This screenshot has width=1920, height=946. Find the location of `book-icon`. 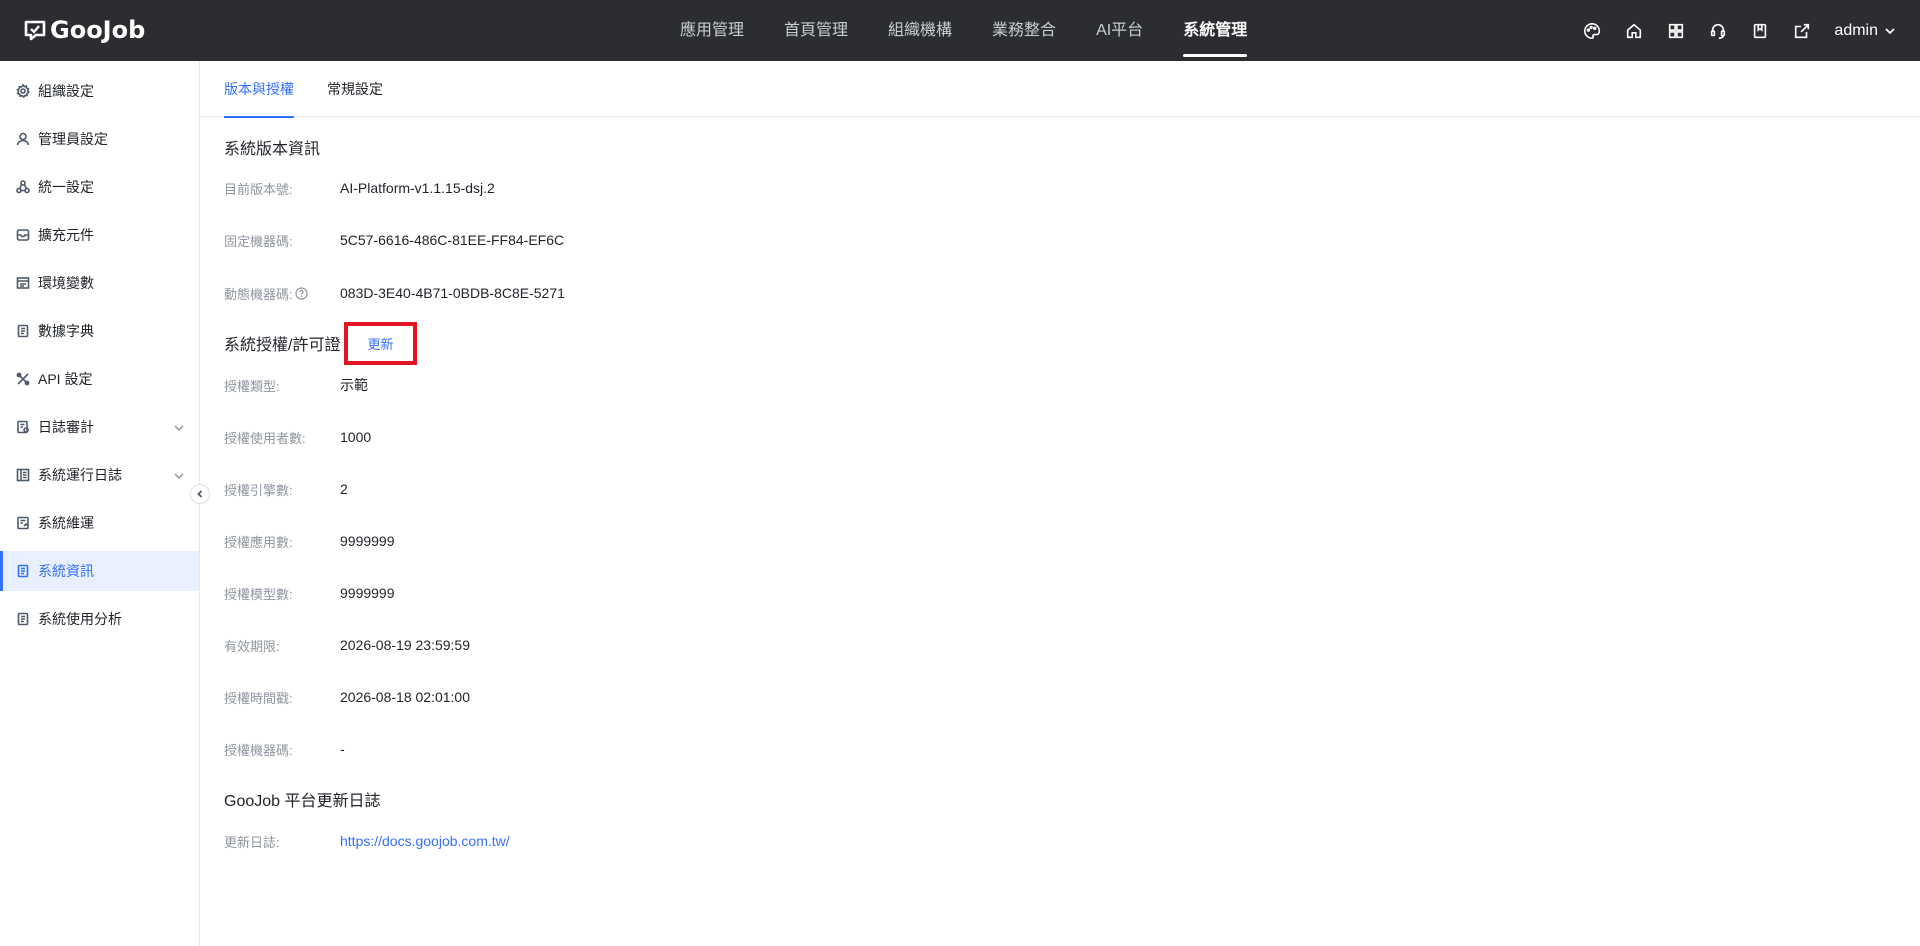

book-icon is located at coordinates (1760, 31).